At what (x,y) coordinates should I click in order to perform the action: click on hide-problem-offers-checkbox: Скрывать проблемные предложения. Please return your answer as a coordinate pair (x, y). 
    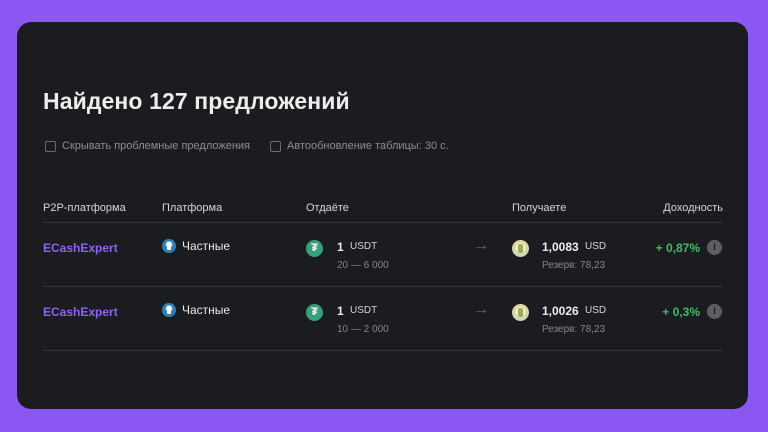
    Looking at the image, I should click on (147, 146).